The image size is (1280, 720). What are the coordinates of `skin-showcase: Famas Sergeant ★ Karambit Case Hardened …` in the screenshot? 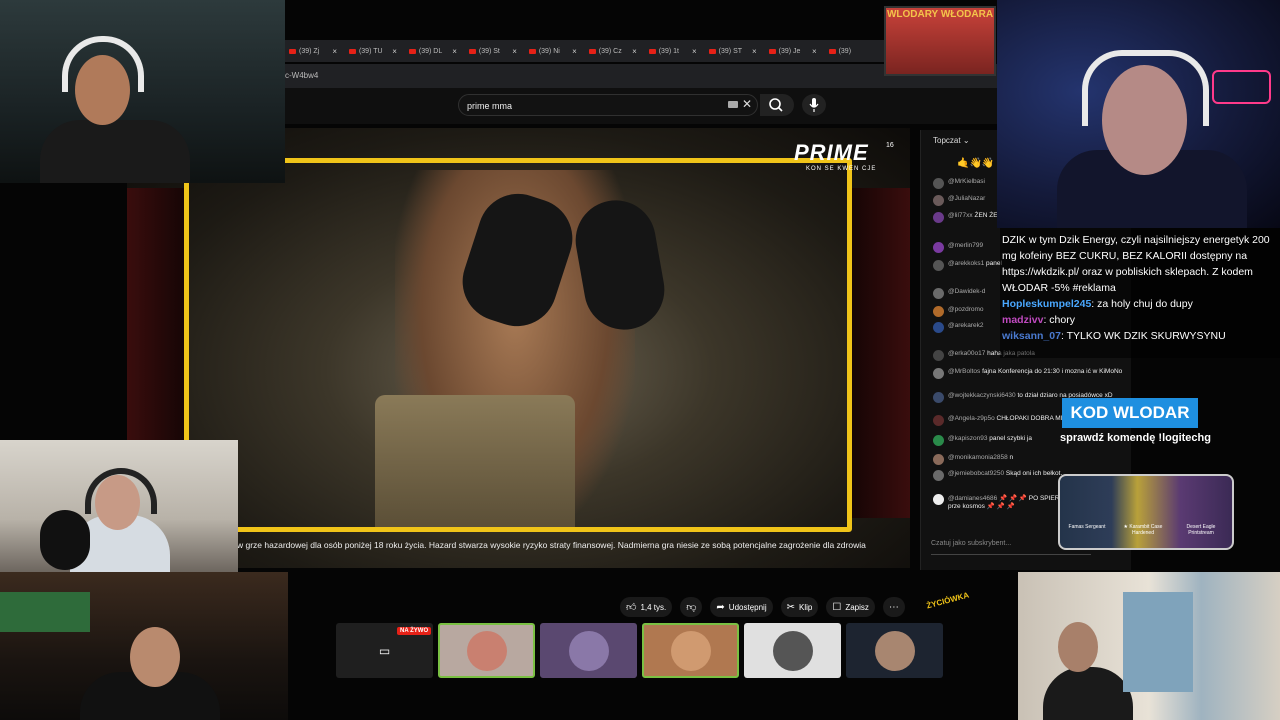 It's located at (1146, 512).